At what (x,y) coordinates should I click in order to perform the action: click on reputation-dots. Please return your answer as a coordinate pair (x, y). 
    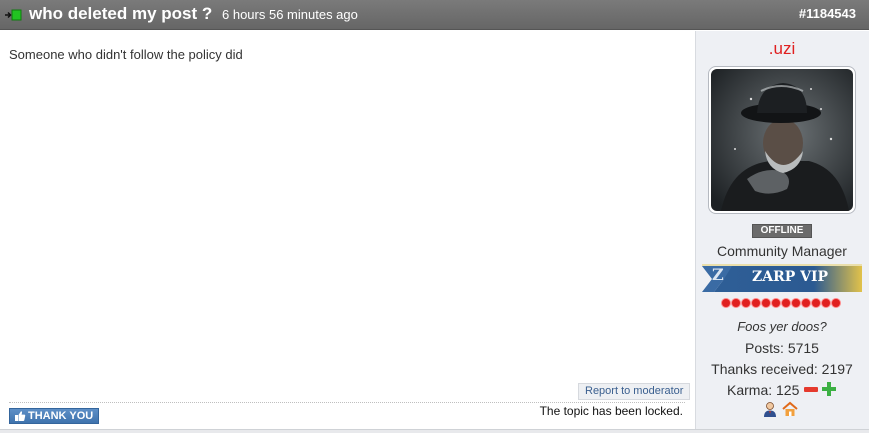
    Looking at the image, I should click on (781, 303).